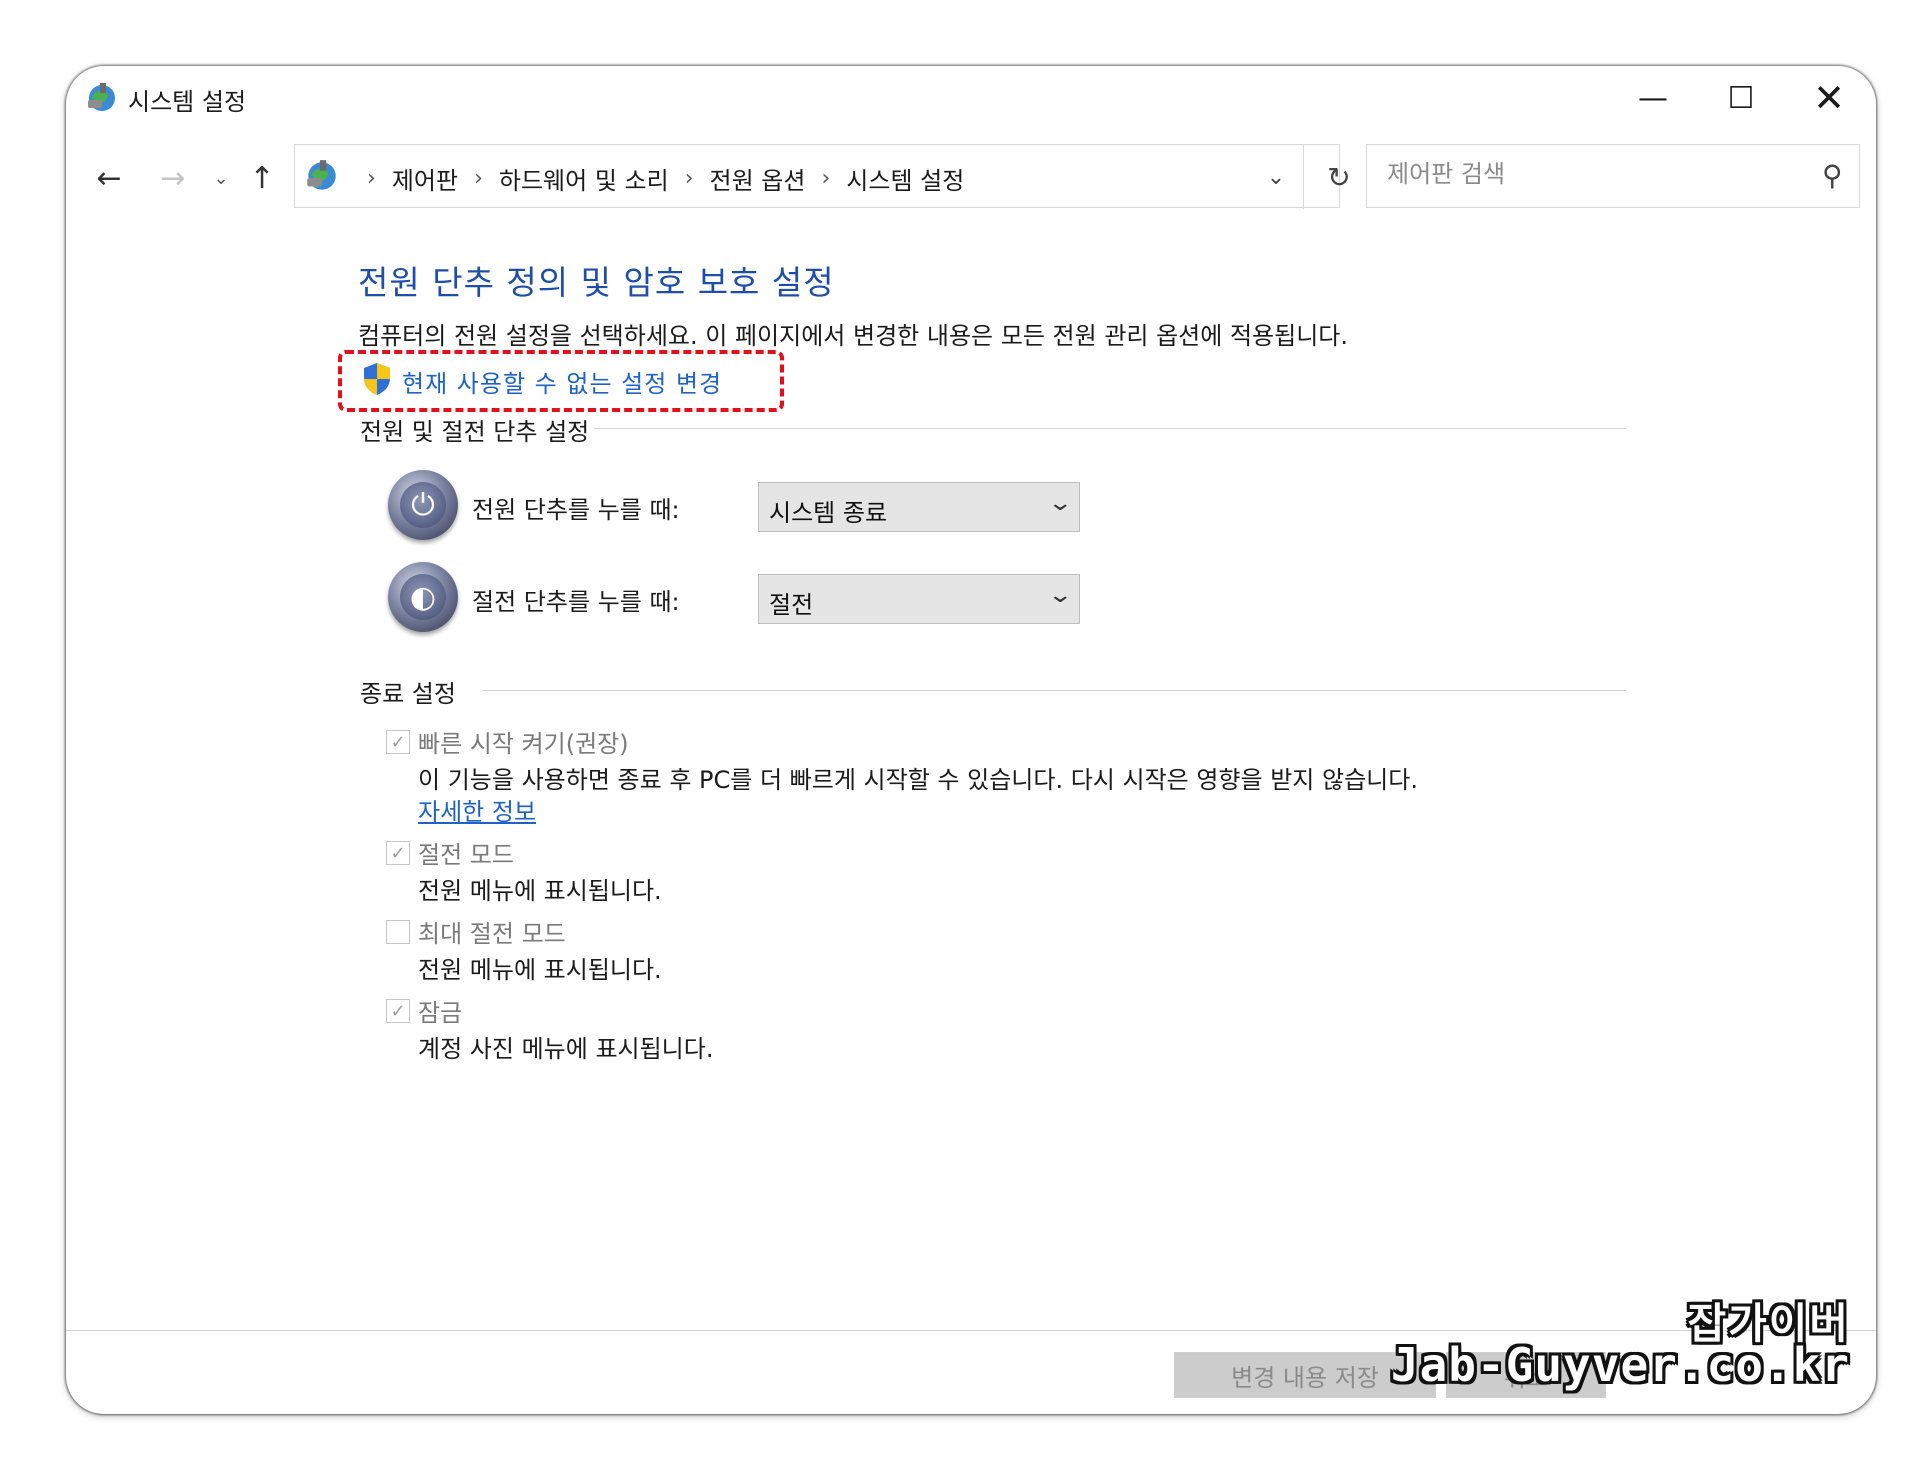 This screenshot has height=1471, width=1932. What do you see at coordinates (758, 178) in the screenshot?
I see `breadcrumb-power-options: 전원 옵션` at bounding box center [758, 178].